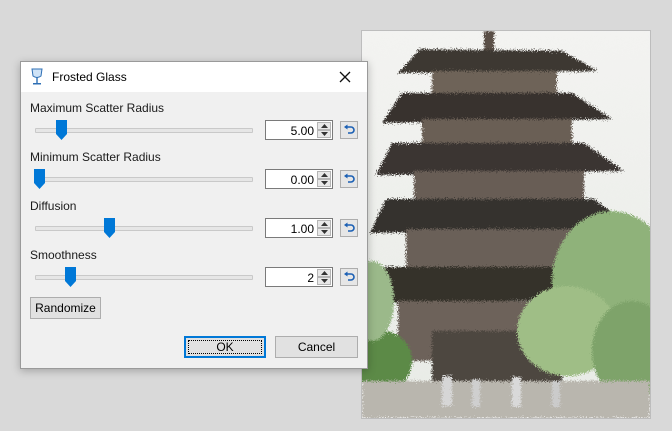 The height and width of the screenshot is (431, 672). What do you see at coordinates (144, 277) in the screenshot?
I see `smoothness-slider` at bounding box center [144, 277].